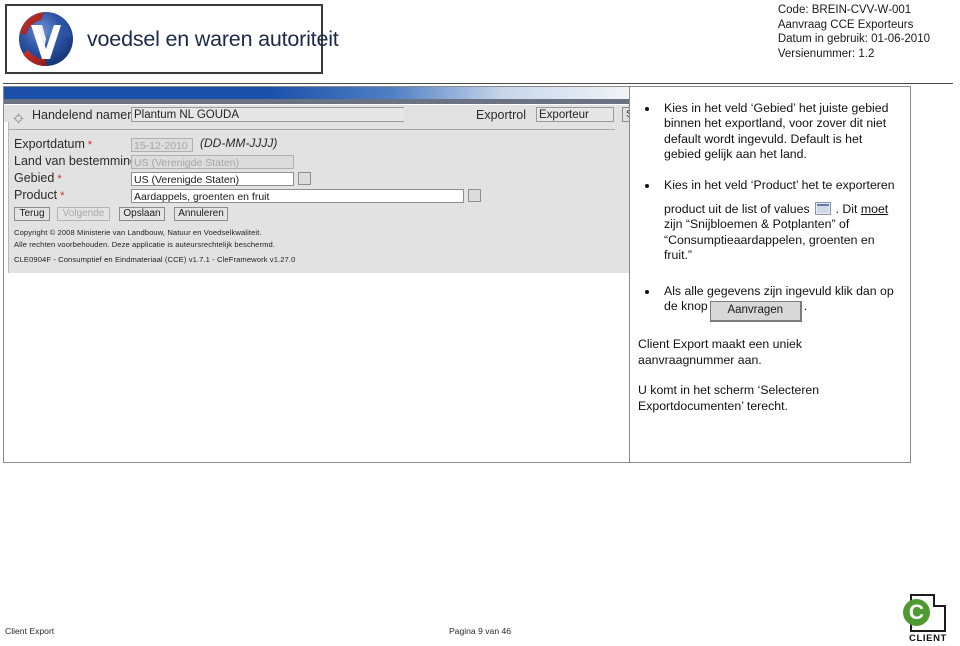 The width and height of the screenshot is (960, 646). I want to click on gear-icon, so click(18, 117).